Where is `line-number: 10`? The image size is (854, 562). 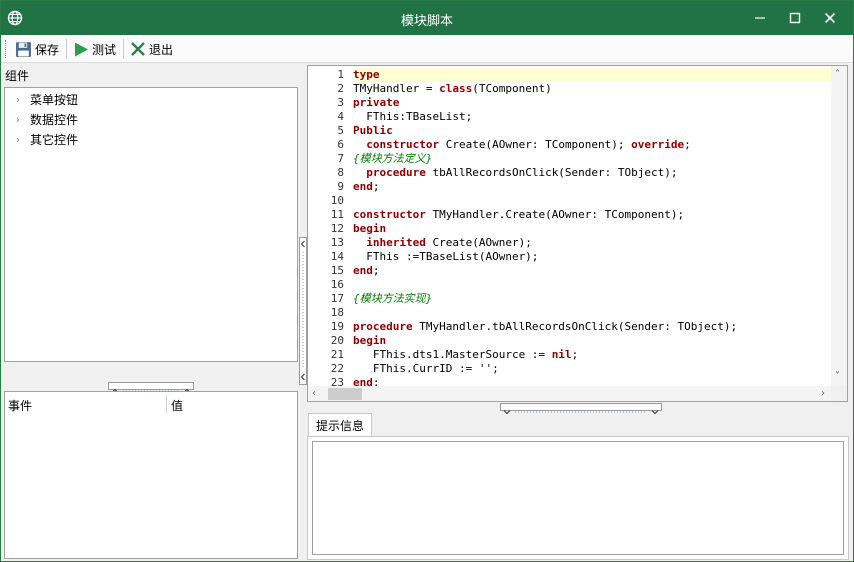 line-number: 10 is located at coordinates (337, 200).